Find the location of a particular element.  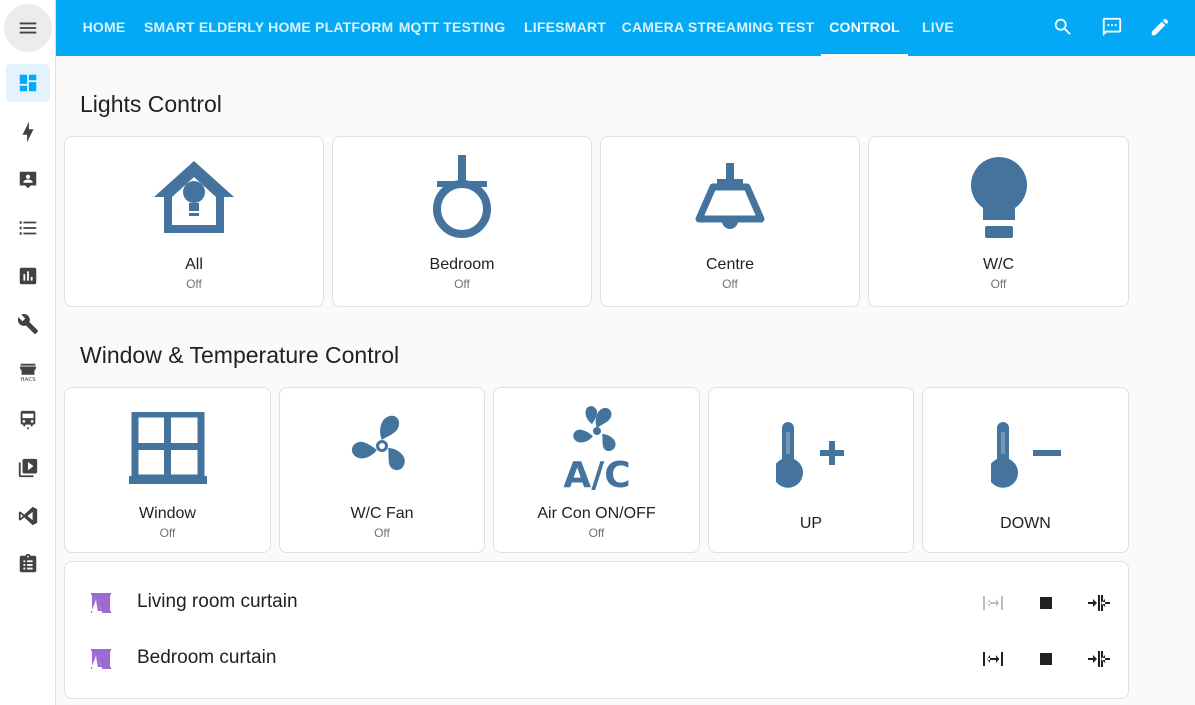

tab-lifesmart: LIFESMART is located at coordinates (565, 28).